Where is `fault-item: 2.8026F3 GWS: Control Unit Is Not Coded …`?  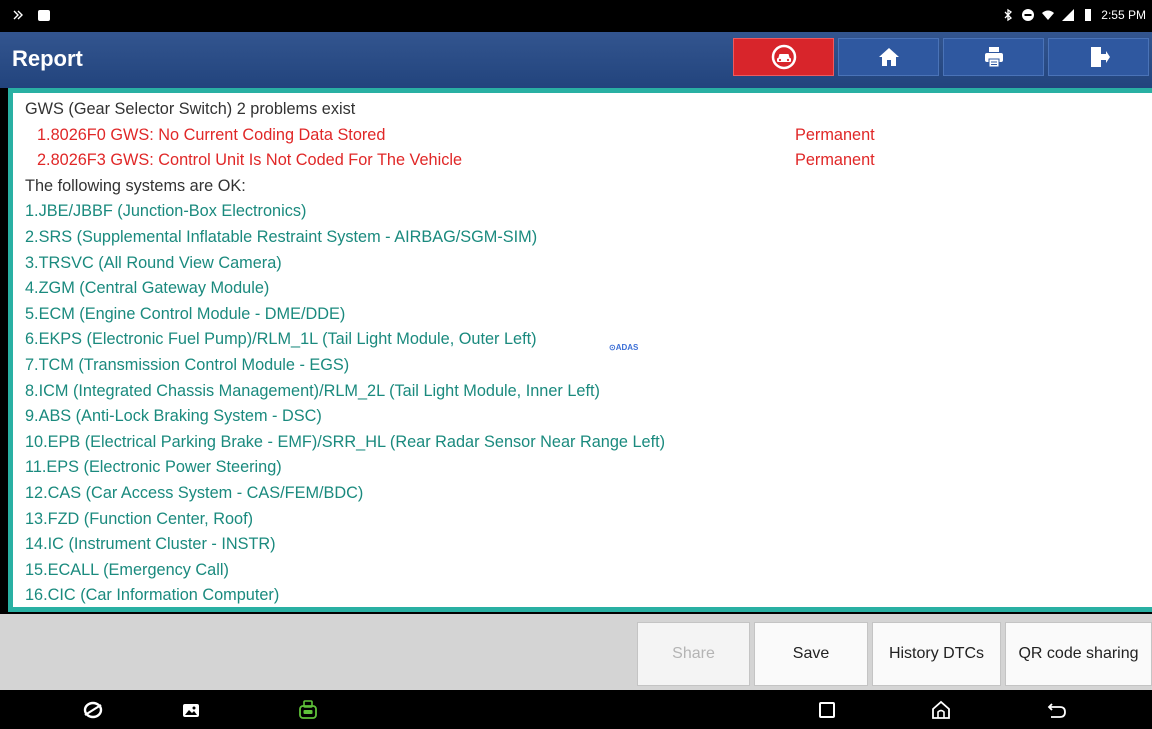
fault-item: 2.8026F3 GWS: Control Unit Is Not Coded … is located at coordinates (588, 161).